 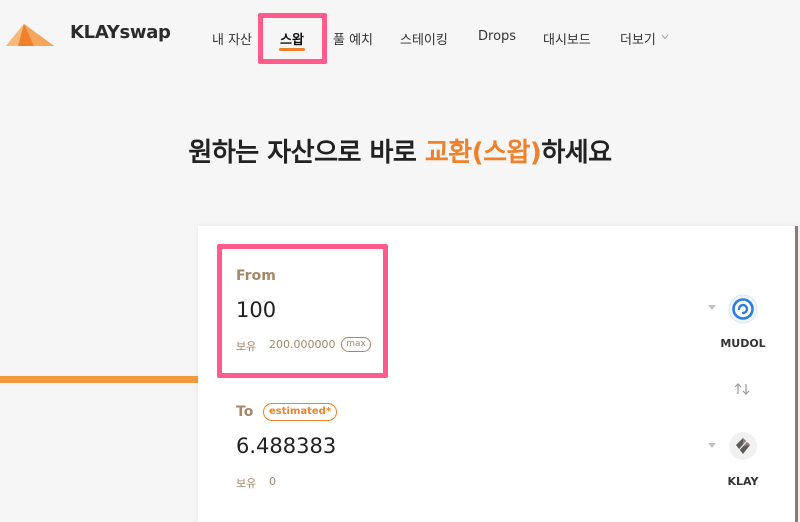 What do you see at coordinates (576, 153) in the screenshot?
I see `headline-text-after: 하세요` at bounding box center [576, 153].